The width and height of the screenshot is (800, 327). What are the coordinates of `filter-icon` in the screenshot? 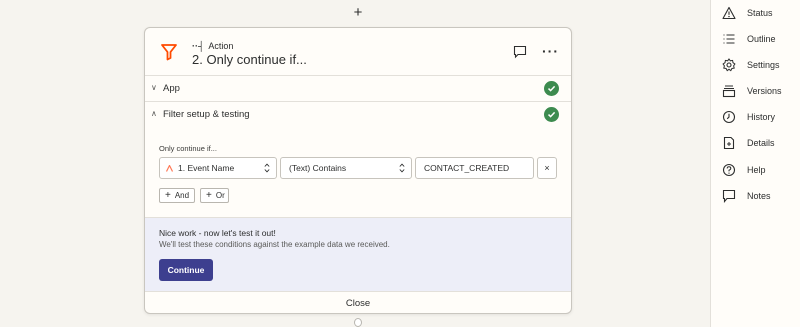 It's located at (169, 52).